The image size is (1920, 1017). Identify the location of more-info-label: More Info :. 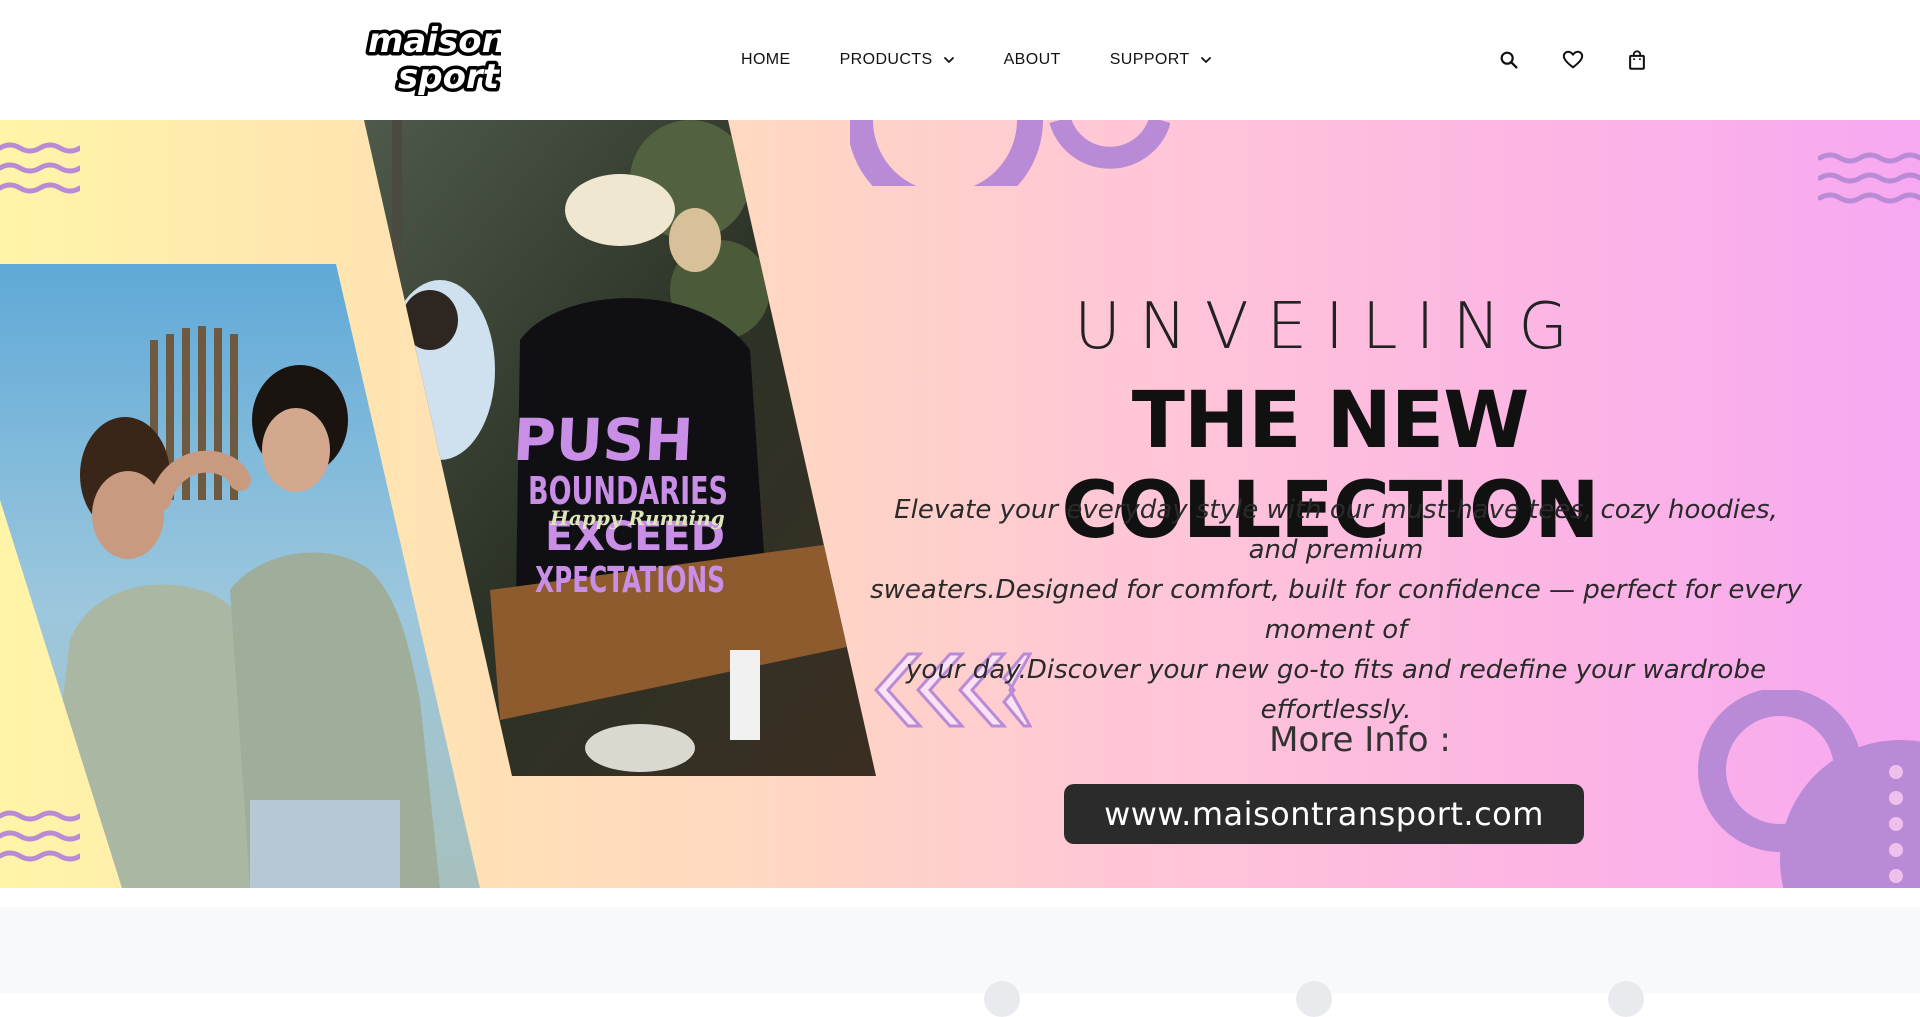
(1360, 740).